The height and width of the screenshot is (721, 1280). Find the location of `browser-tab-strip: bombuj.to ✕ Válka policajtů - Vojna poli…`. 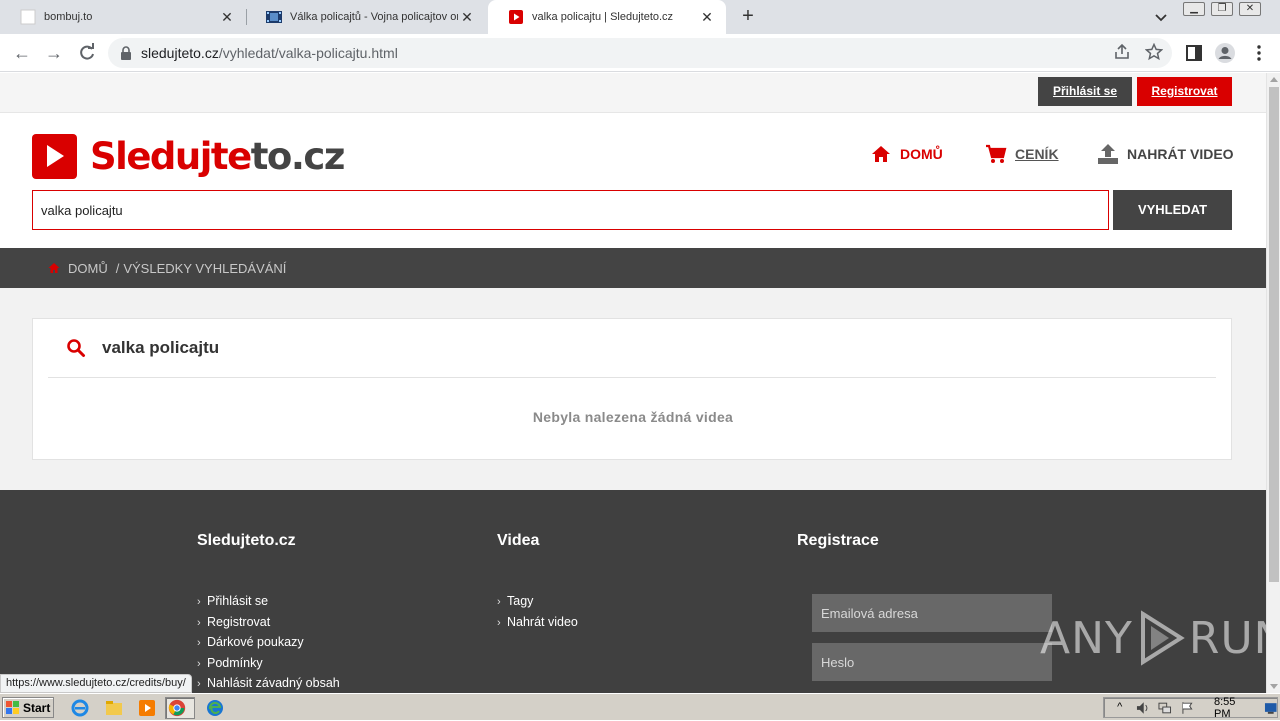

browser-tab-strip: bombuj.to ✕ Válka policajtů - Vojna poli… is located at coordinates (640, 17).